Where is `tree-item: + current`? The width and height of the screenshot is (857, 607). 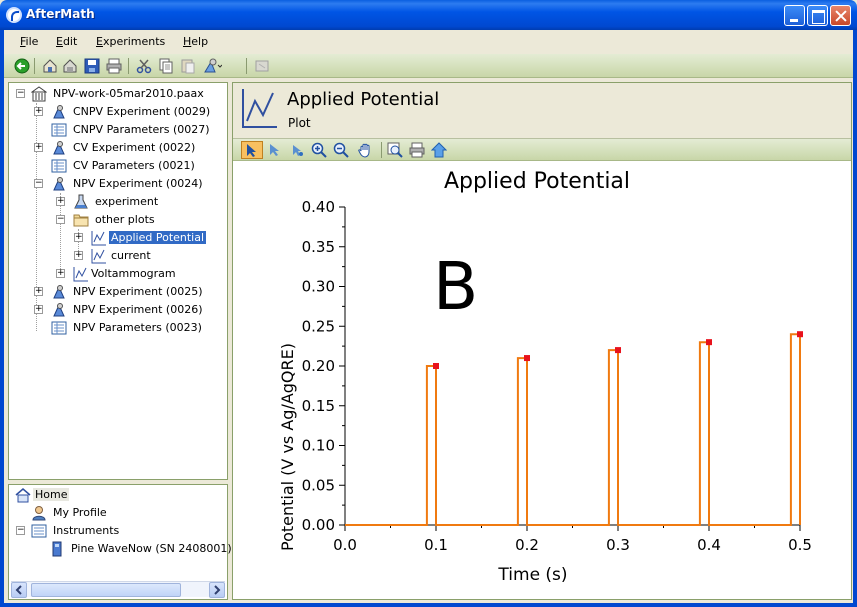
tree-item: + current is located at coordinates (148, 256).